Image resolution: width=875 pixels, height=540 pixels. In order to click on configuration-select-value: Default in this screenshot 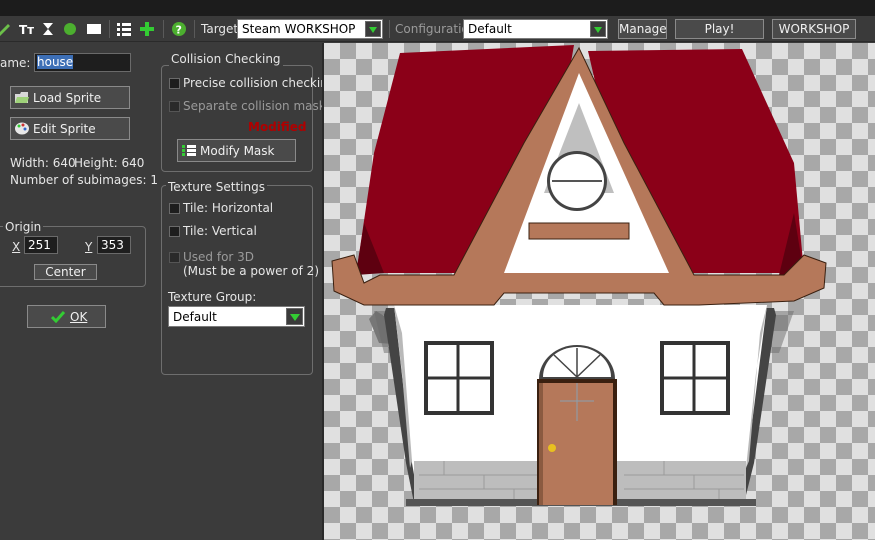, I will do `click(490, 29)`.